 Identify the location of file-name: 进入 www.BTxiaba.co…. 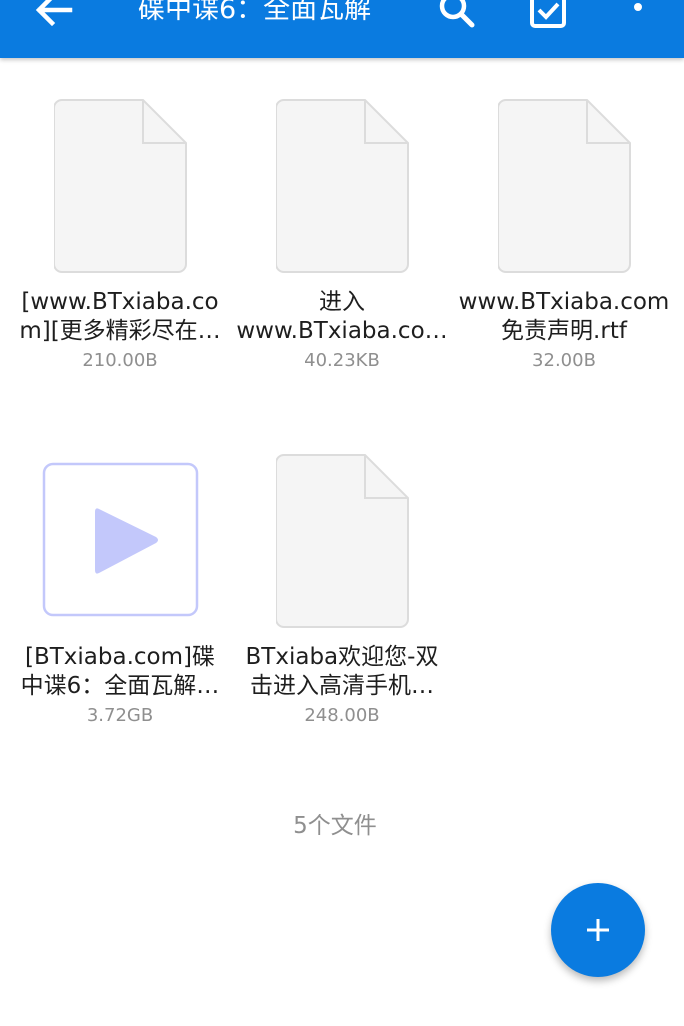
(342, 317).